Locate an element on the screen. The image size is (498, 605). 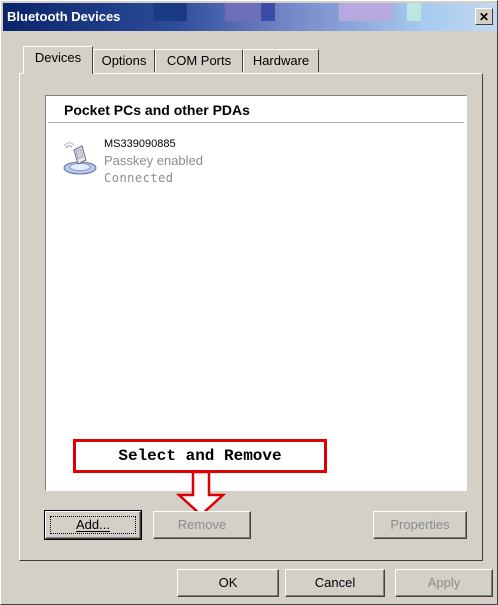
cancel-button-label: Cancel is located at coordinates (335, 582).